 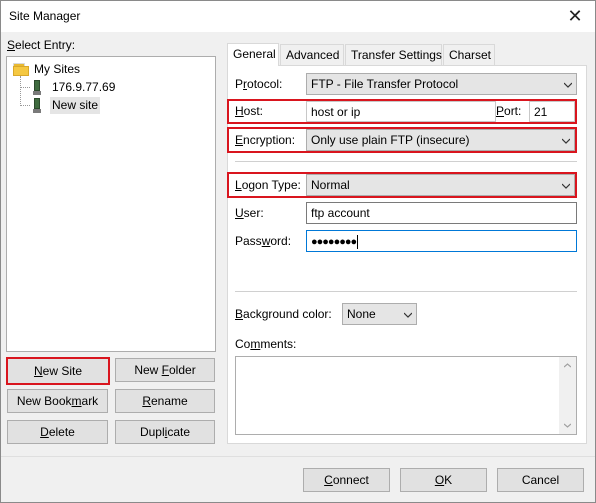 What do you see at coordinates (406, 395) in the screenshot?
I see `comments-textarea` at bounding box center [406, 395].